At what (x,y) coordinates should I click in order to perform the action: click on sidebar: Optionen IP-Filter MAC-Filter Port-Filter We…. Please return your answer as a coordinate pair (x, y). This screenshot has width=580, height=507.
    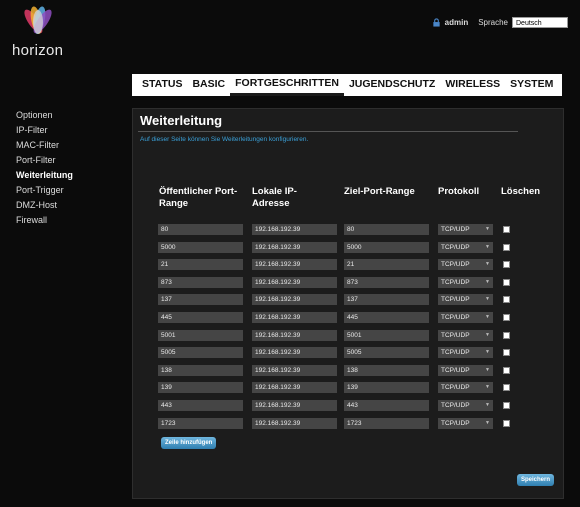
    Looking at the image, I should click on (44, 168).